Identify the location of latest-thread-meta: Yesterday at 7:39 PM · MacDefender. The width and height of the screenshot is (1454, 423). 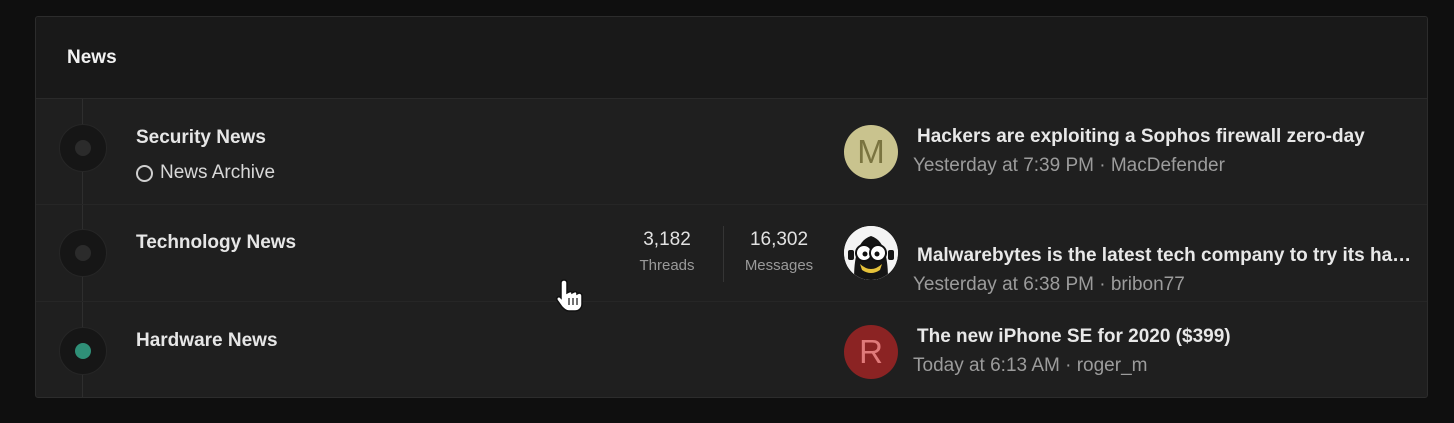
(1069, 166).